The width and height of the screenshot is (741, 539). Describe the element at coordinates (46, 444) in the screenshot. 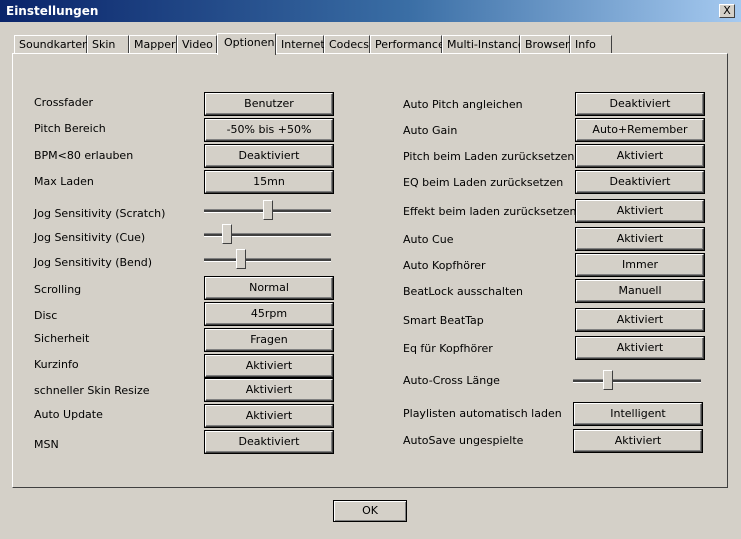

I see `msn-label: MSN` at that location.